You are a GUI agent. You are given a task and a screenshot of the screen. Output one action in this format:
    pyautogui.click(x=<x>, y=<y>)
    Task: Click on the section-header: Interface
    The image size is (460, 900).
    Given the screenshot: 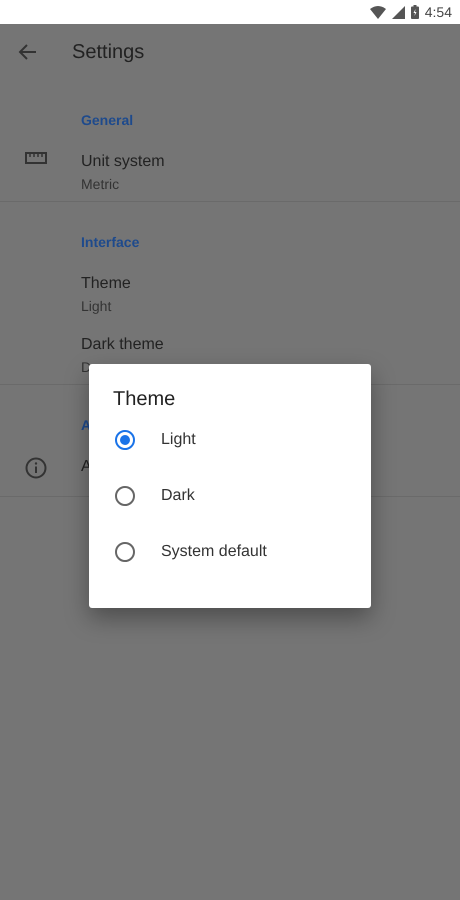 What is the action you would take?
    pyautogui.click(x=110, y=242)
    